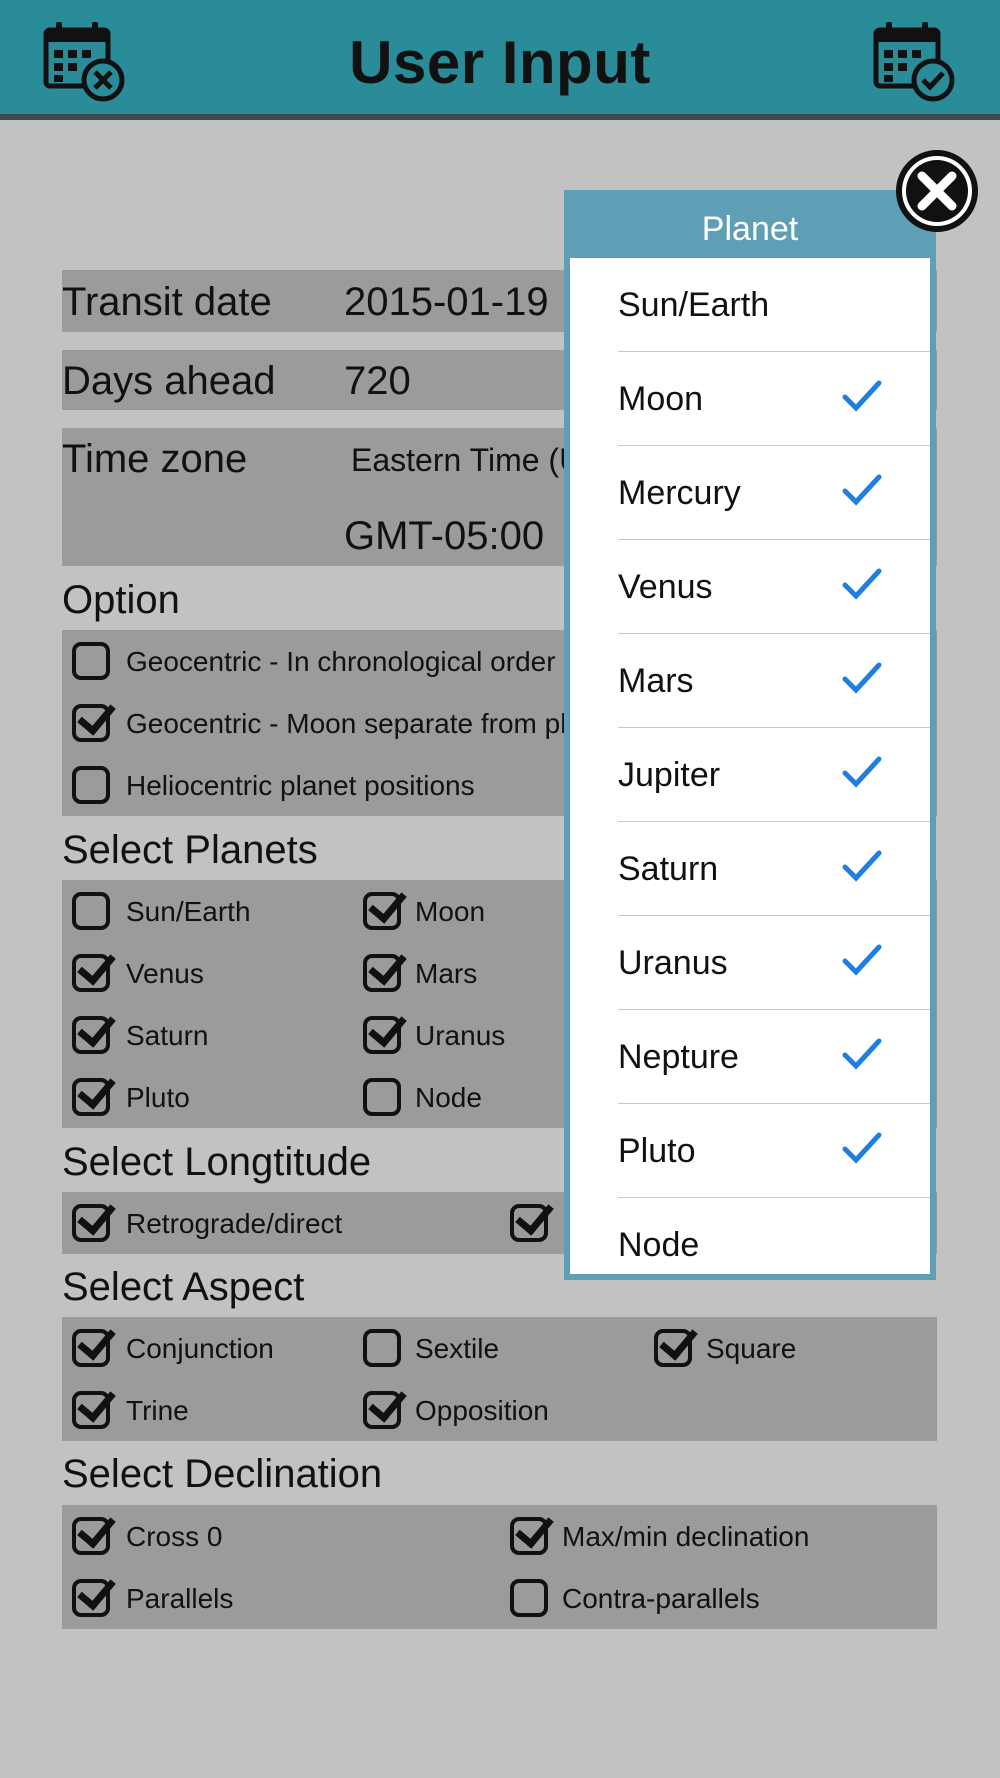 The image size is (1000, 1778). What do you see at coordinates (774, 1057) in the screenshot?
I see `popup-item-neptune: Nepture` at bounding box center [774, 1057].